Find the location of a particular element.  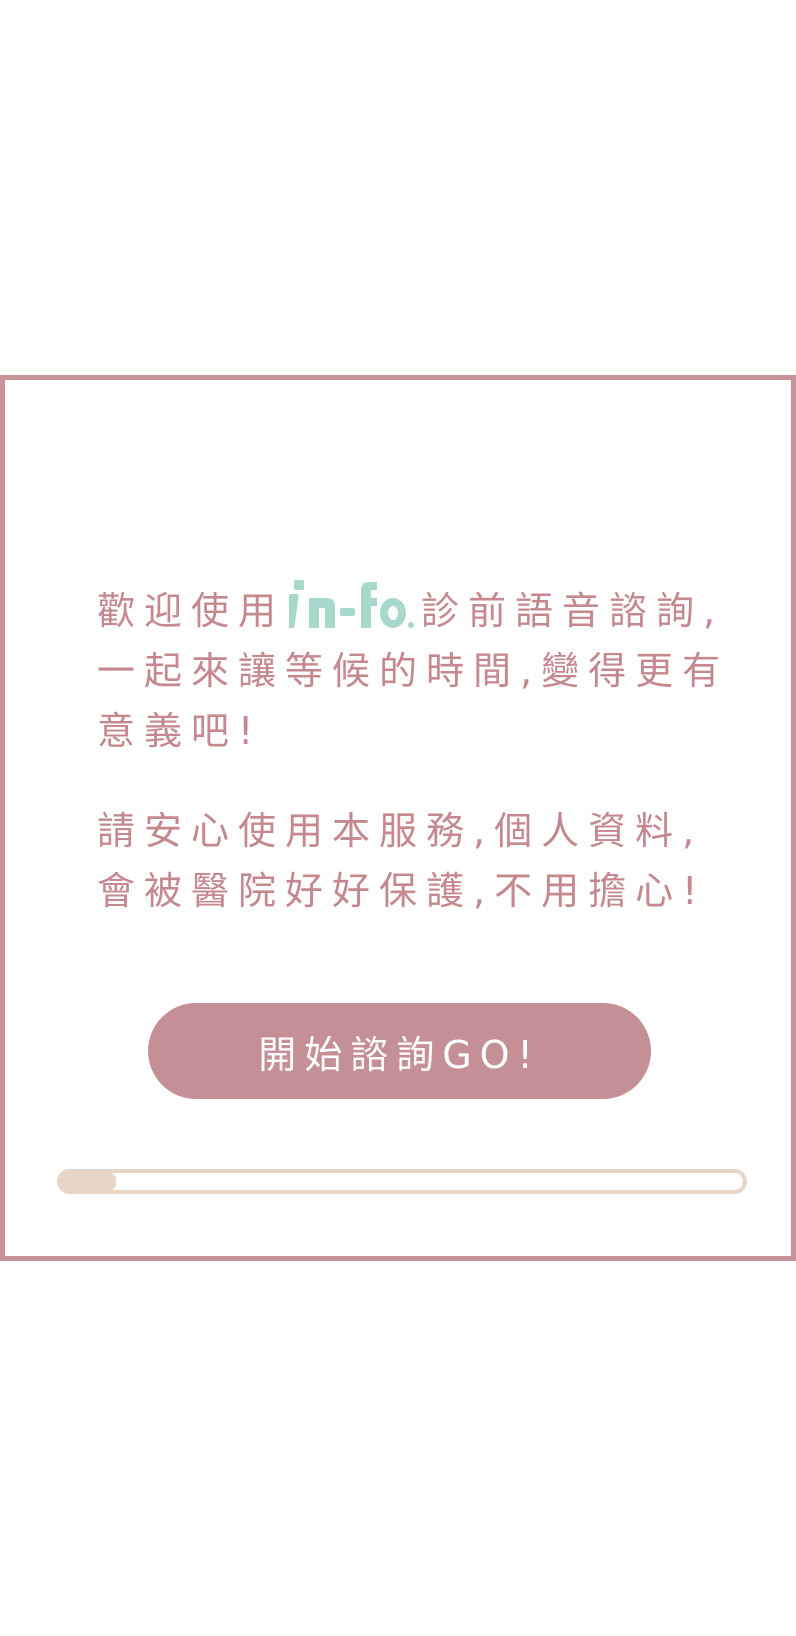

info-logo is located at coordinates (352, 605).